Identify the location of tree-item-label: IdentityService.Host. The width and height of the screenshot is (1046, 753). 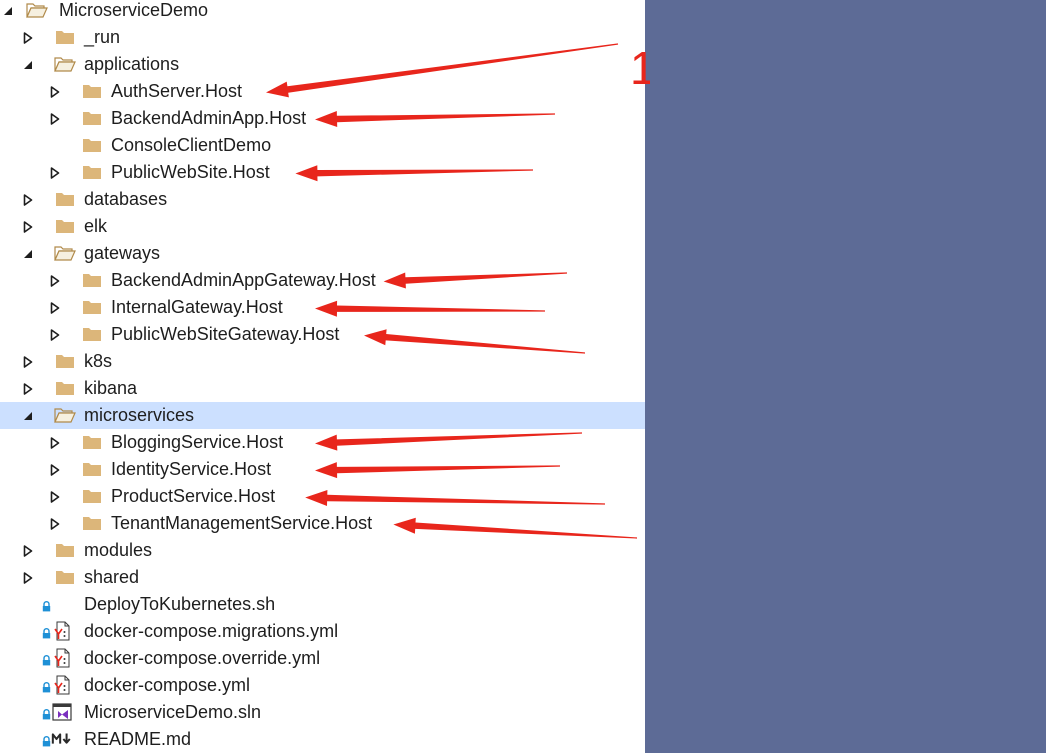
(191, 469).